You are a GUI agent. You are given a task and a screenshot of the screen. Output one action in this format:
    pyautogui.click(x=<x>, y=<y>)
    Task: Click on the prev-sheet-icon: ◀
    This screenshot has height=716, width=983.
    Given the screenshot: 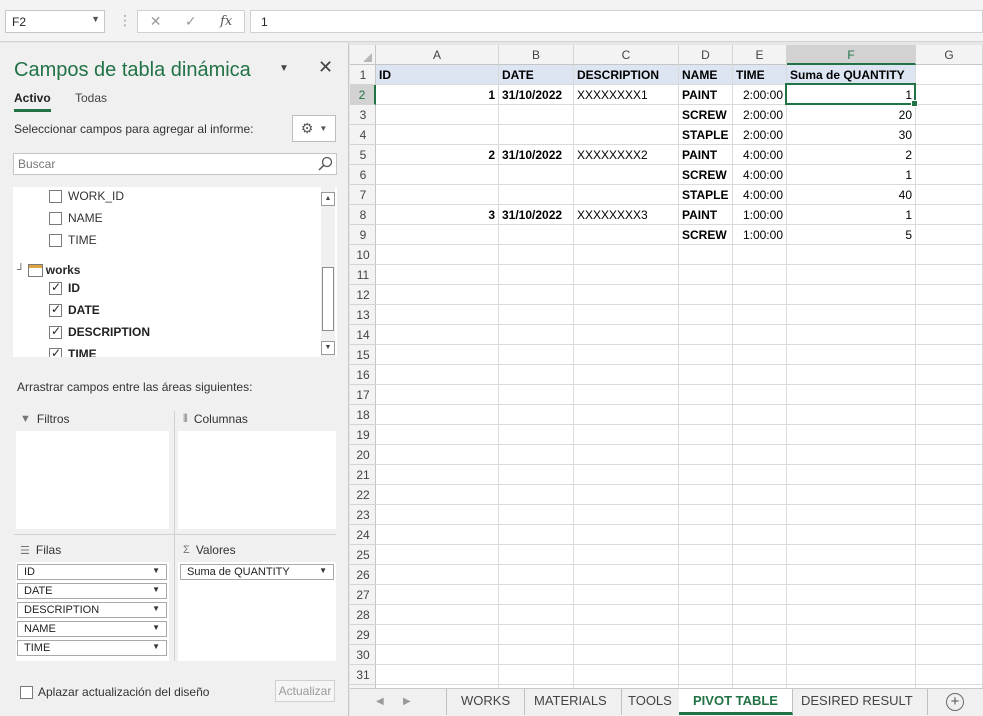 What is the action you would take?
    pyautogui.click(x=380, y=701)
    